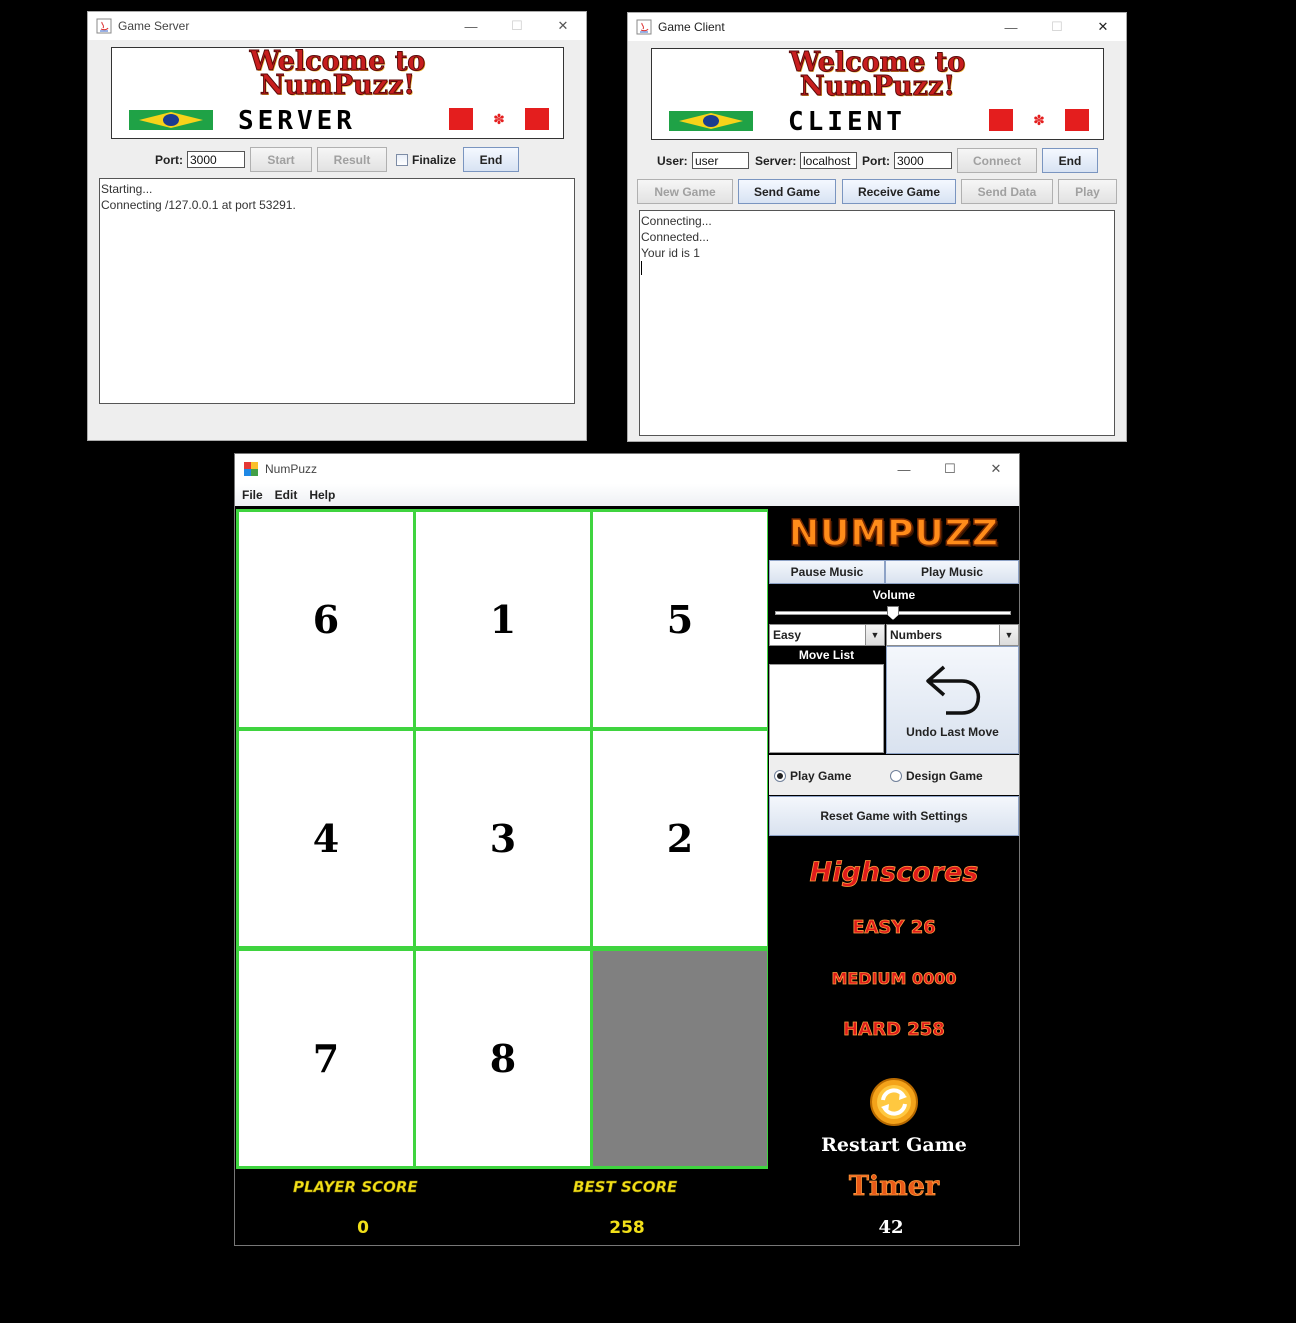  I want to click on server-titlebar: Game Server — ☐ ✕, so click(337, 26).